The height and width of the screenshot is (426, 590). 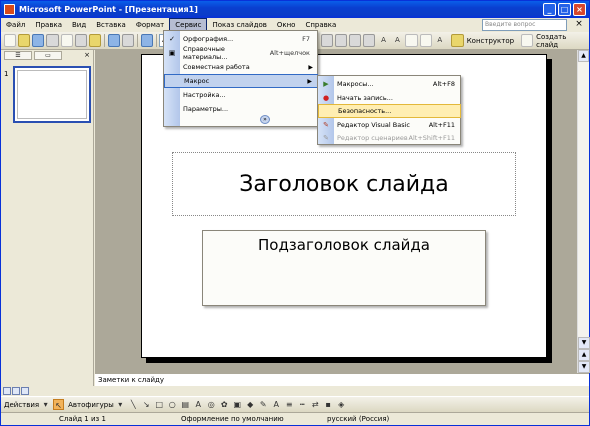 What do you see at coordinates (24, 40) in the screenshot?
I see `open-folder-icon` at bounding box center [24, 40].